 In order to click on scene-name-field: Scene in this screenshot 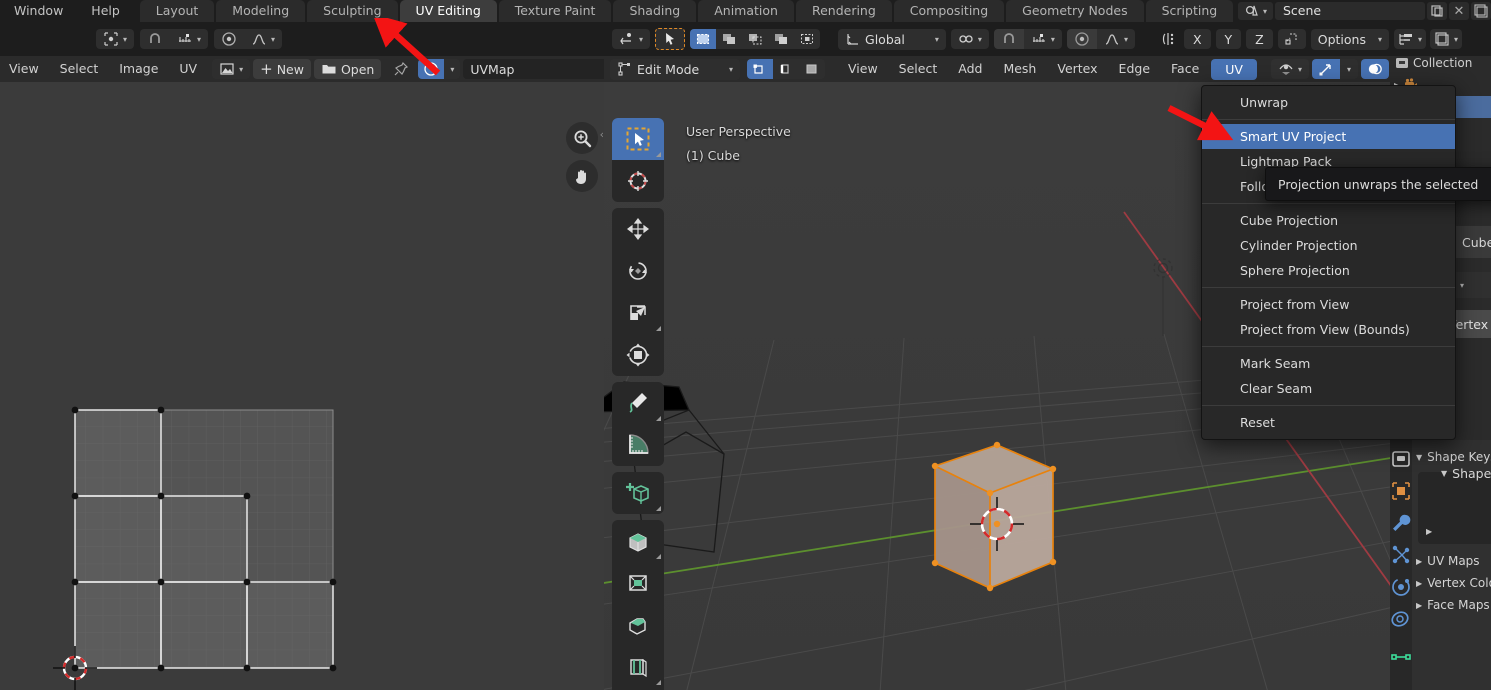, I will do `click(1350, 11)`.